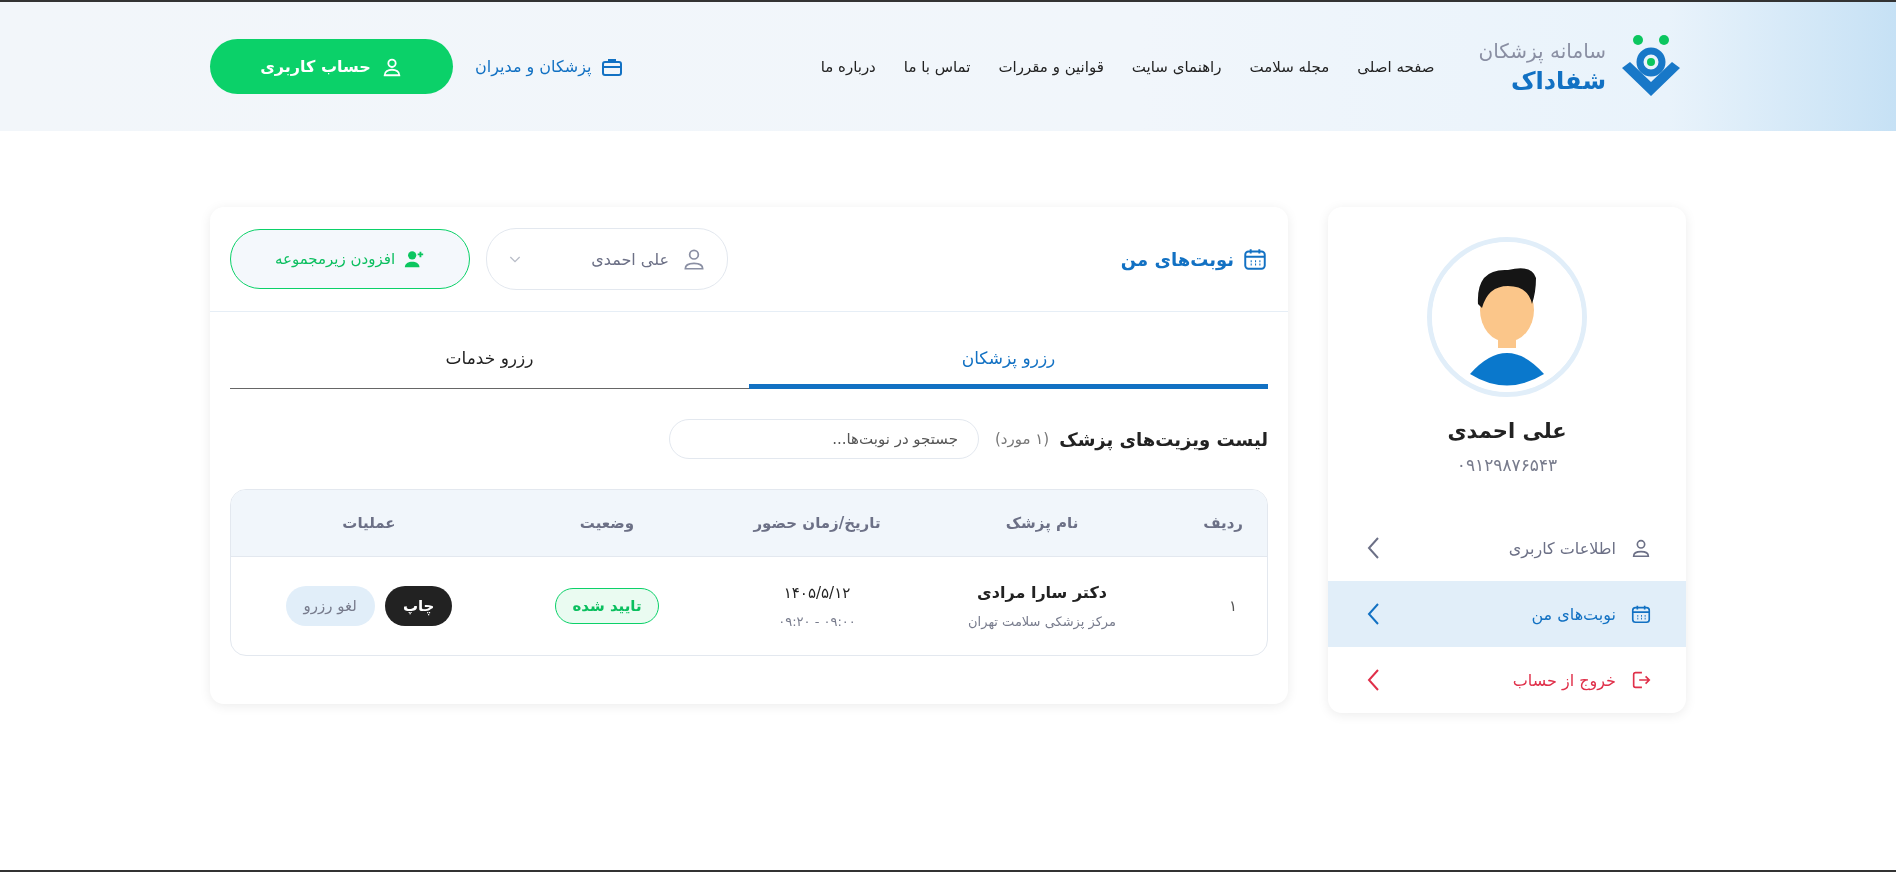 This screenshot has height=872, width=1896. I want to click on nav-link: صفحه اصلی, so click(1396, 66).